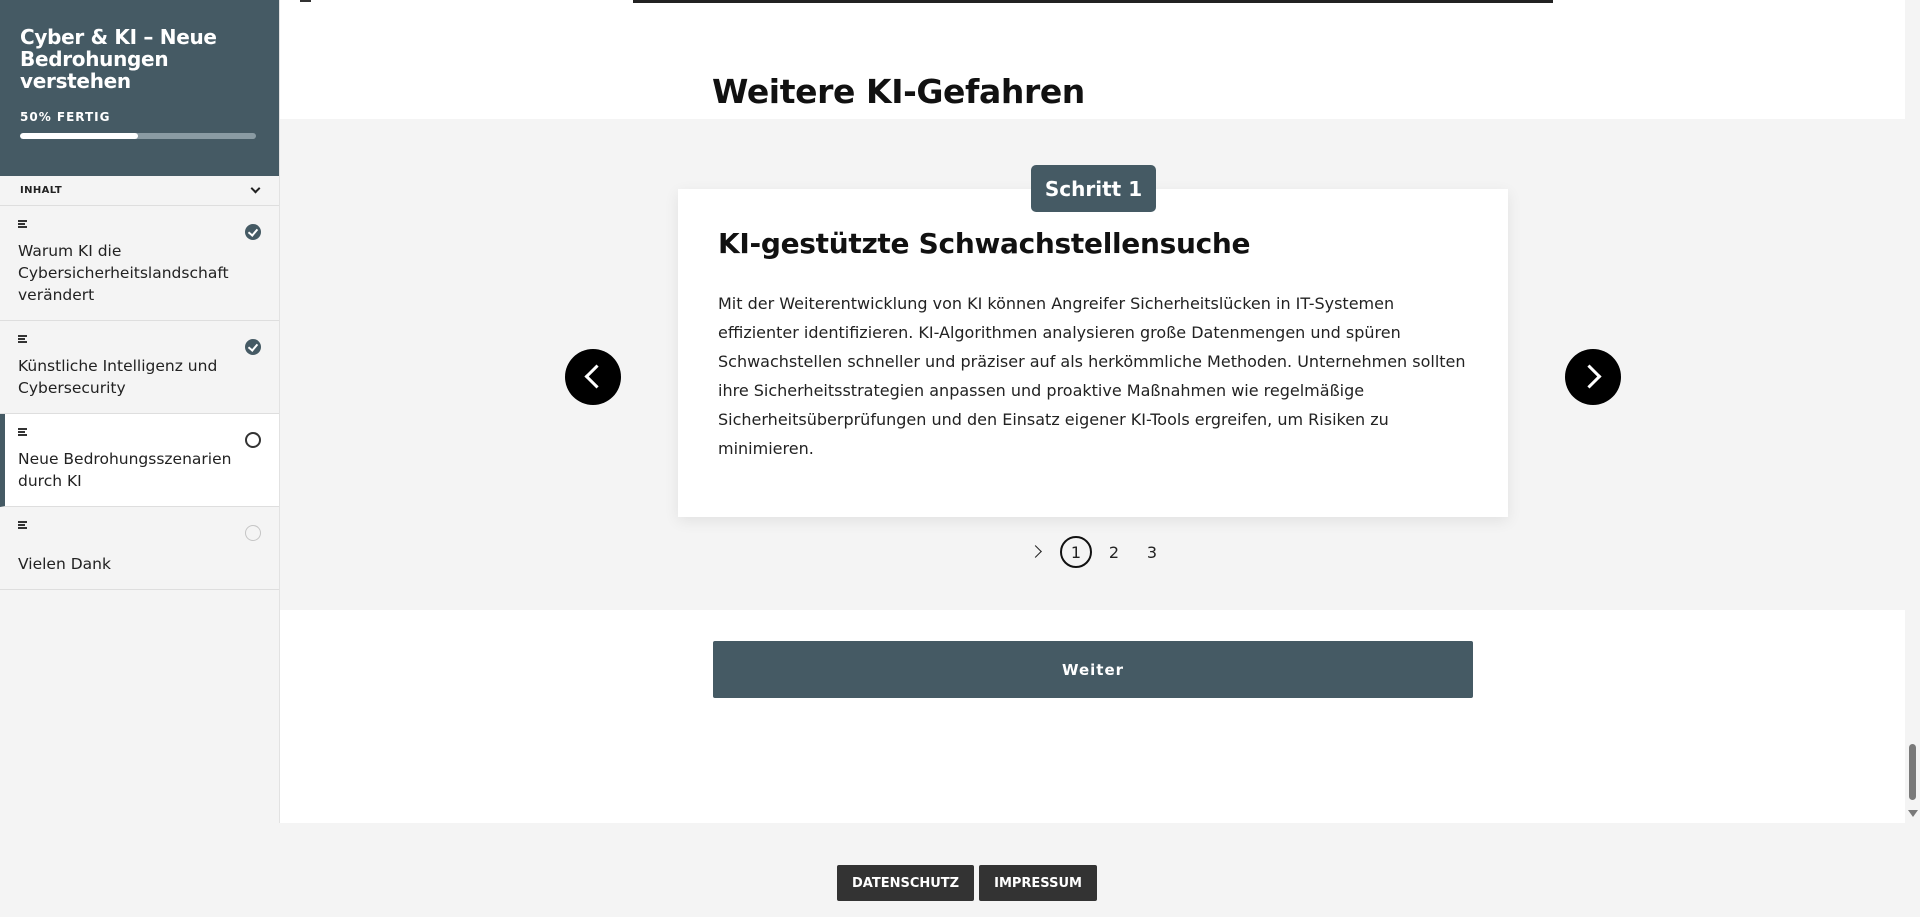  What do you see at coordinates (906, 883) in the screenshot?
I see `privacy-button: DATENSCHUTZ` at bounding box center [906, 883].